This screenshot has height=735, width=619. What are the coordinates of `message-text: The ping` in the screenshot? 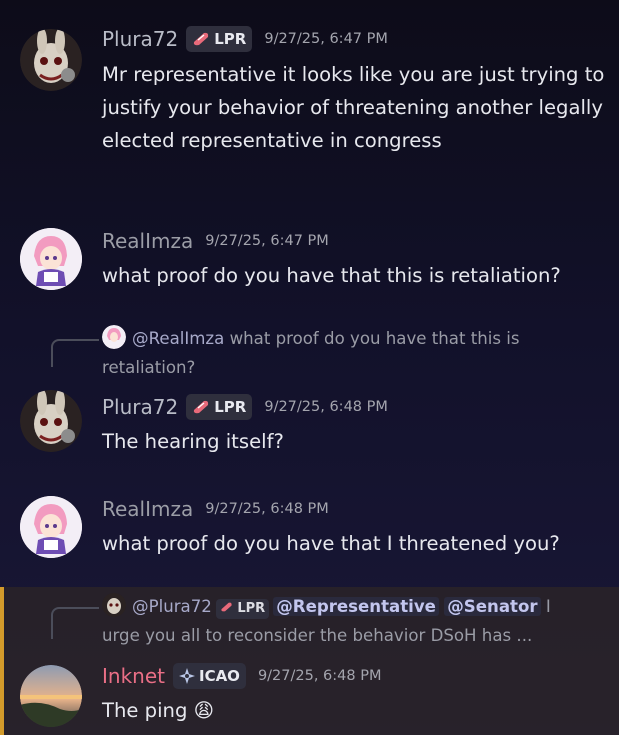 It's located at (145, 710).